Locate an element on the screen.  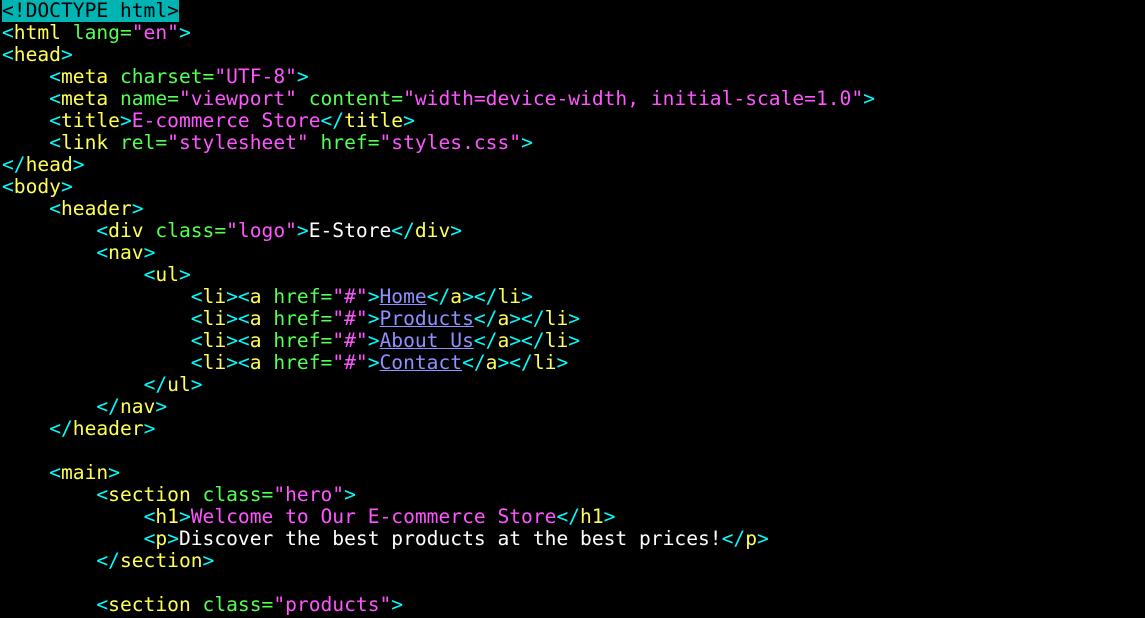
tag-name: header is located at coordinates (108, 428).